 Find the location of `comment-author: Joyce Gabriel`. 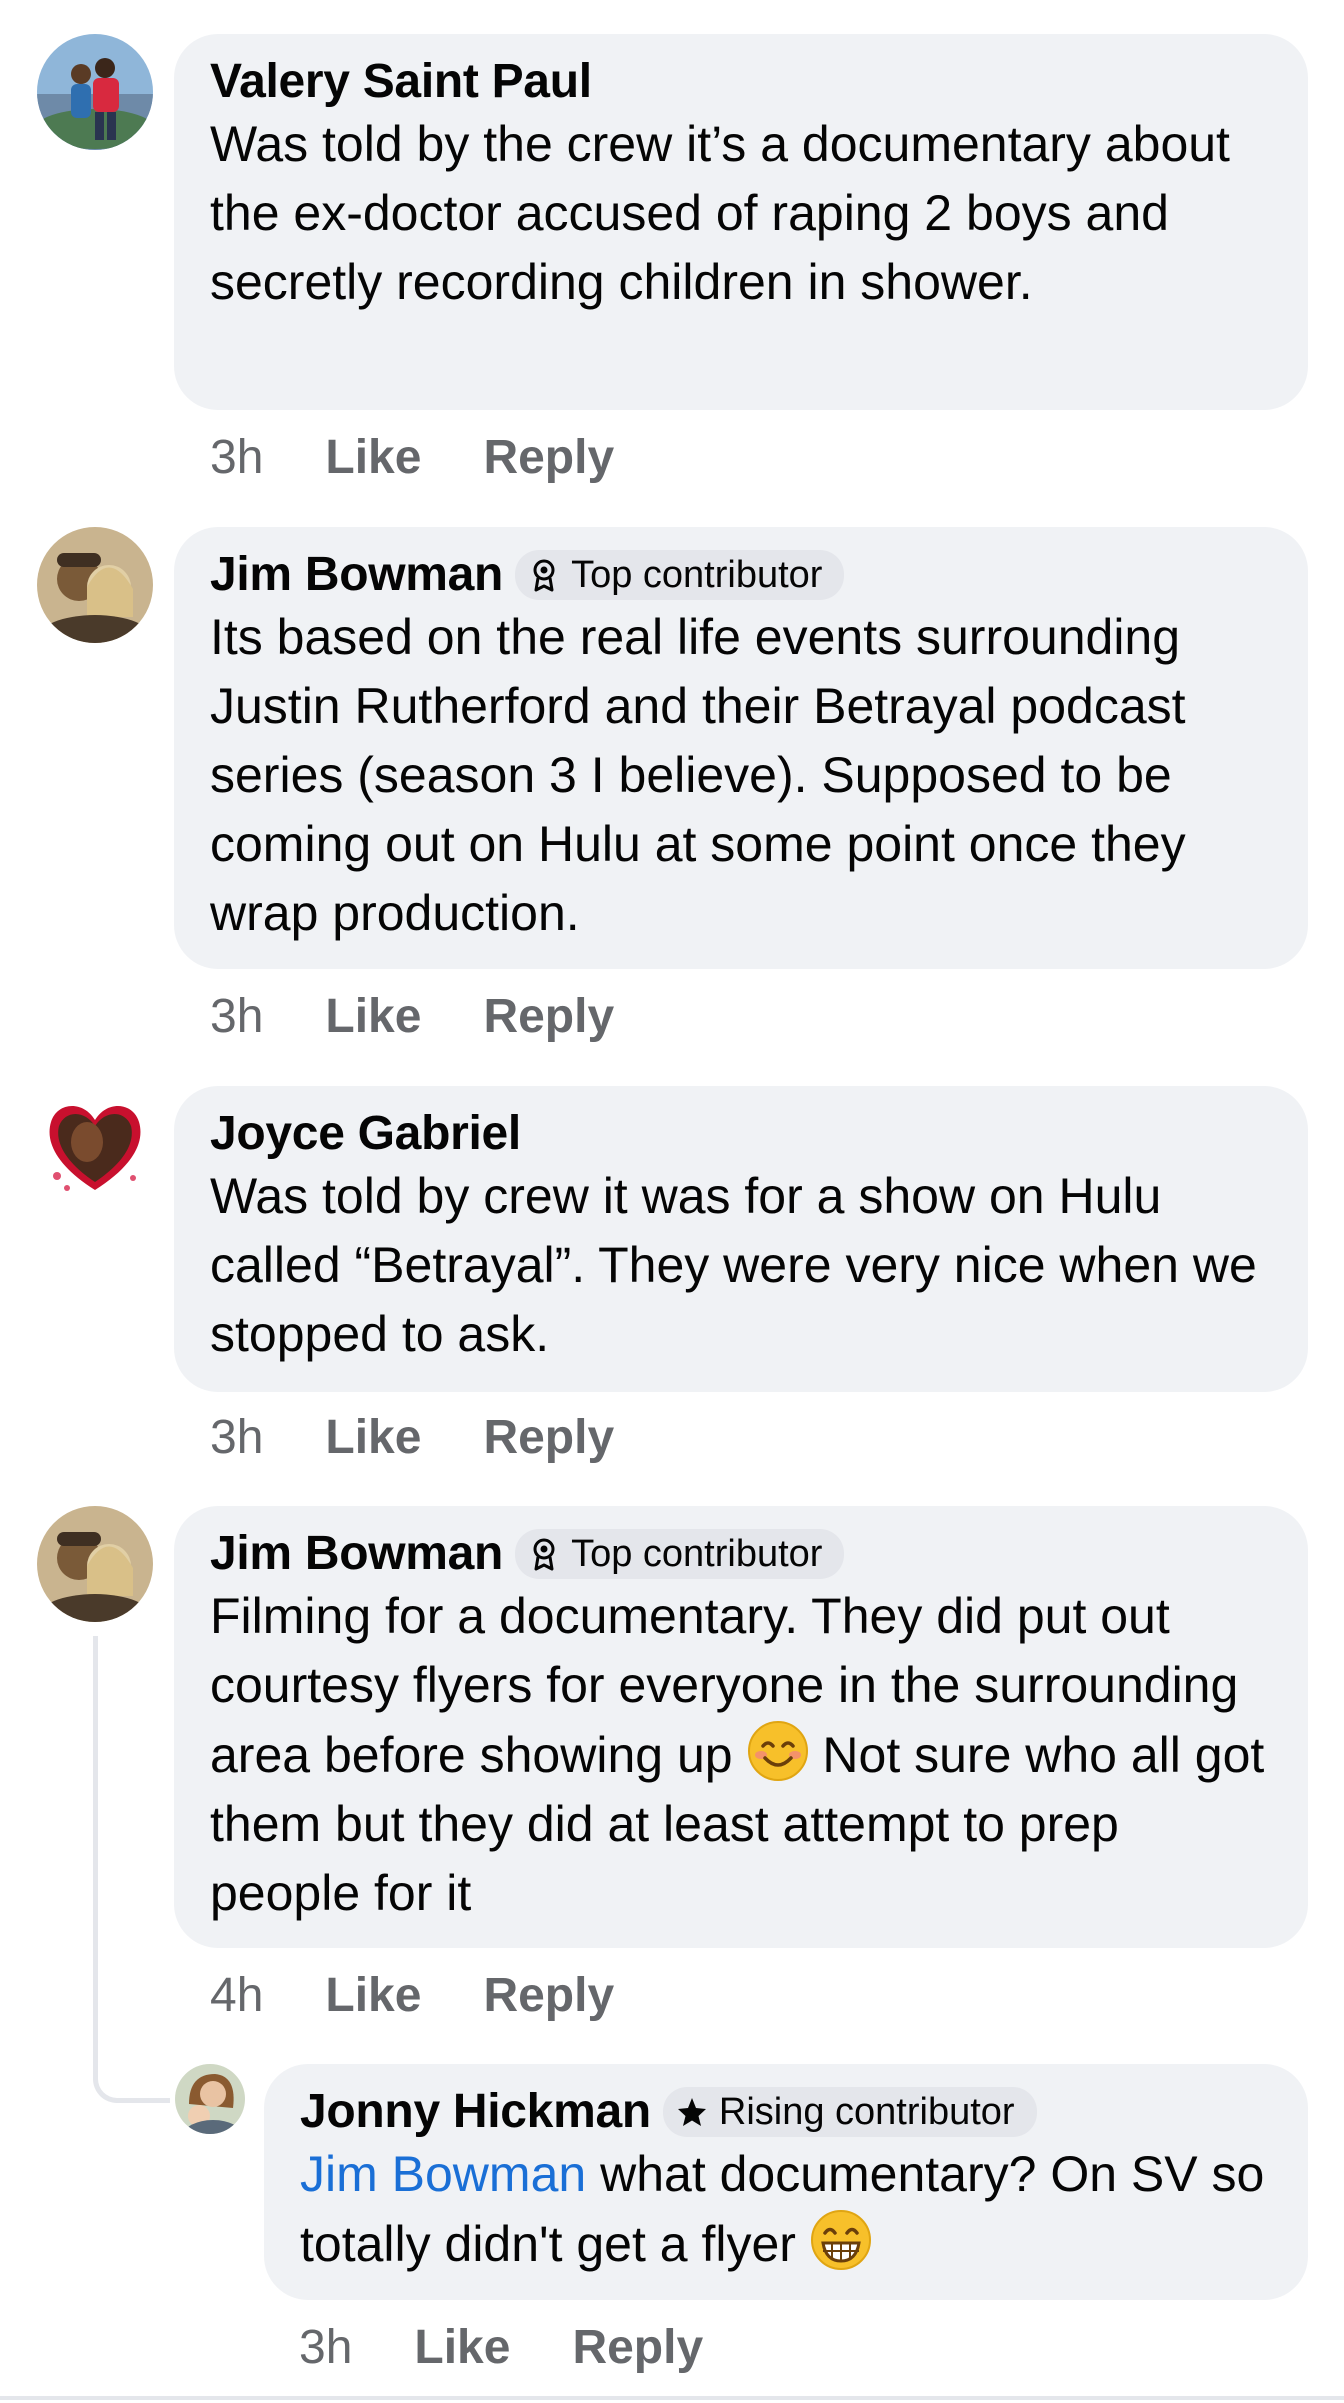

comment-author: Joyce Gabriel is located at coordinates (365, 1134).